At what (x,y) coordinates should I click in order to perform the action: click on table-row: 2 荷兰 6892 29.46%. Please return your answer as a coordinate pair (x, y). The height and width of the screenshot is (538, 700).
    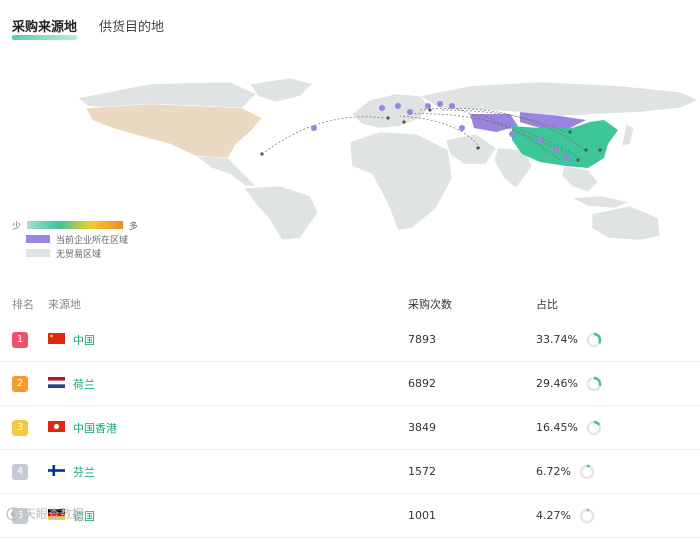
    Looking at the image, I should click on (350, 384).